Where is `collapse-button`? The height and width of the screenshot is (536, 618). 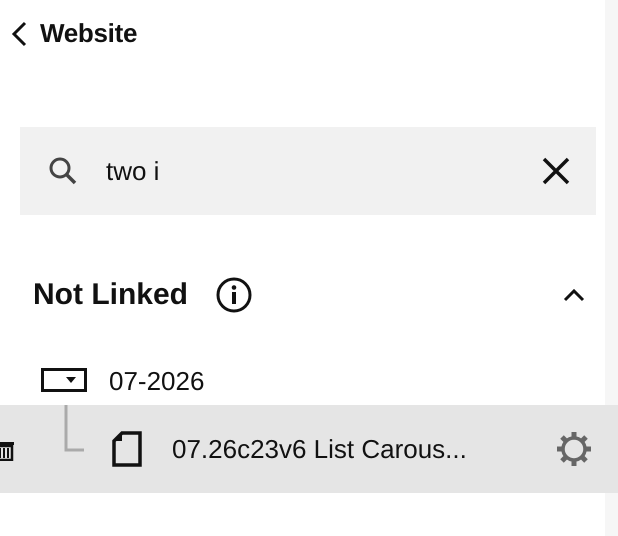
collapse-button is located at coordinates (574, 295).